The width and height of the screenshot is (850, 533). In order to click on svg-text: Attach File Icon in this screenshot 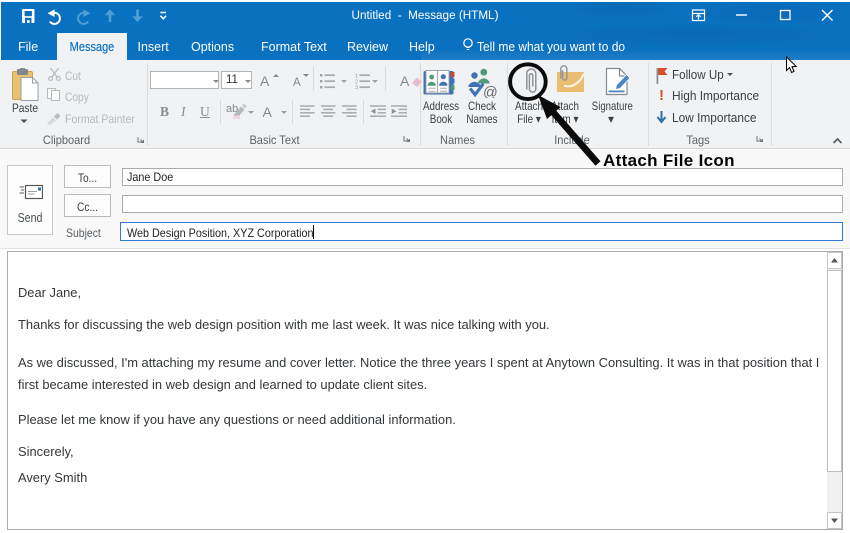, I will do `click(669, 160)`.